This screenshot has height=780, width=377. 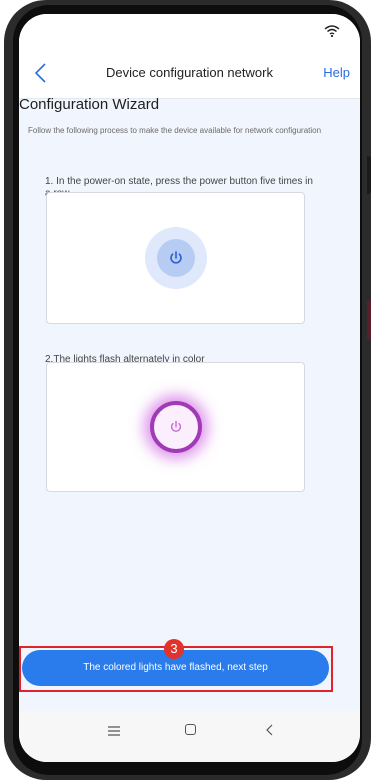 What do you see at coordinates (189, 31) in the screenshot?
I see `status-bar` at bounding box center [189, 31].